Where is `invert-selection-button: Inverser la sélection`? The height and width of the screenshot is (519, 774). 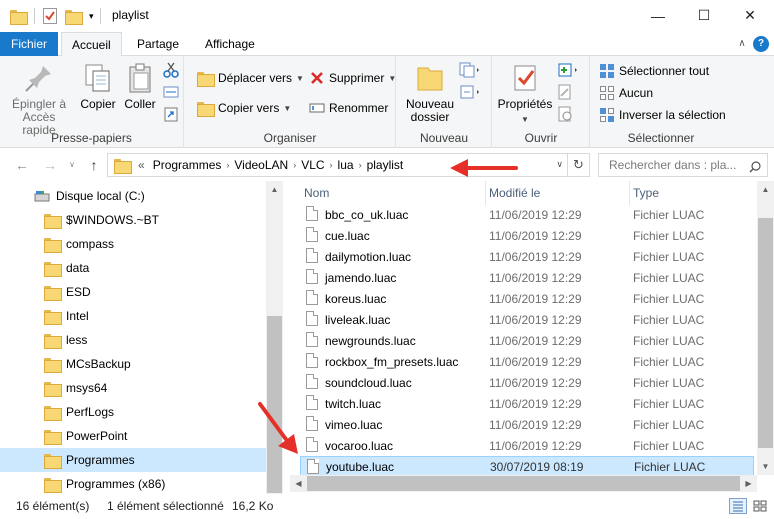
invert-selection-button: Inverser la sélection is located at coordinates (662, 115).